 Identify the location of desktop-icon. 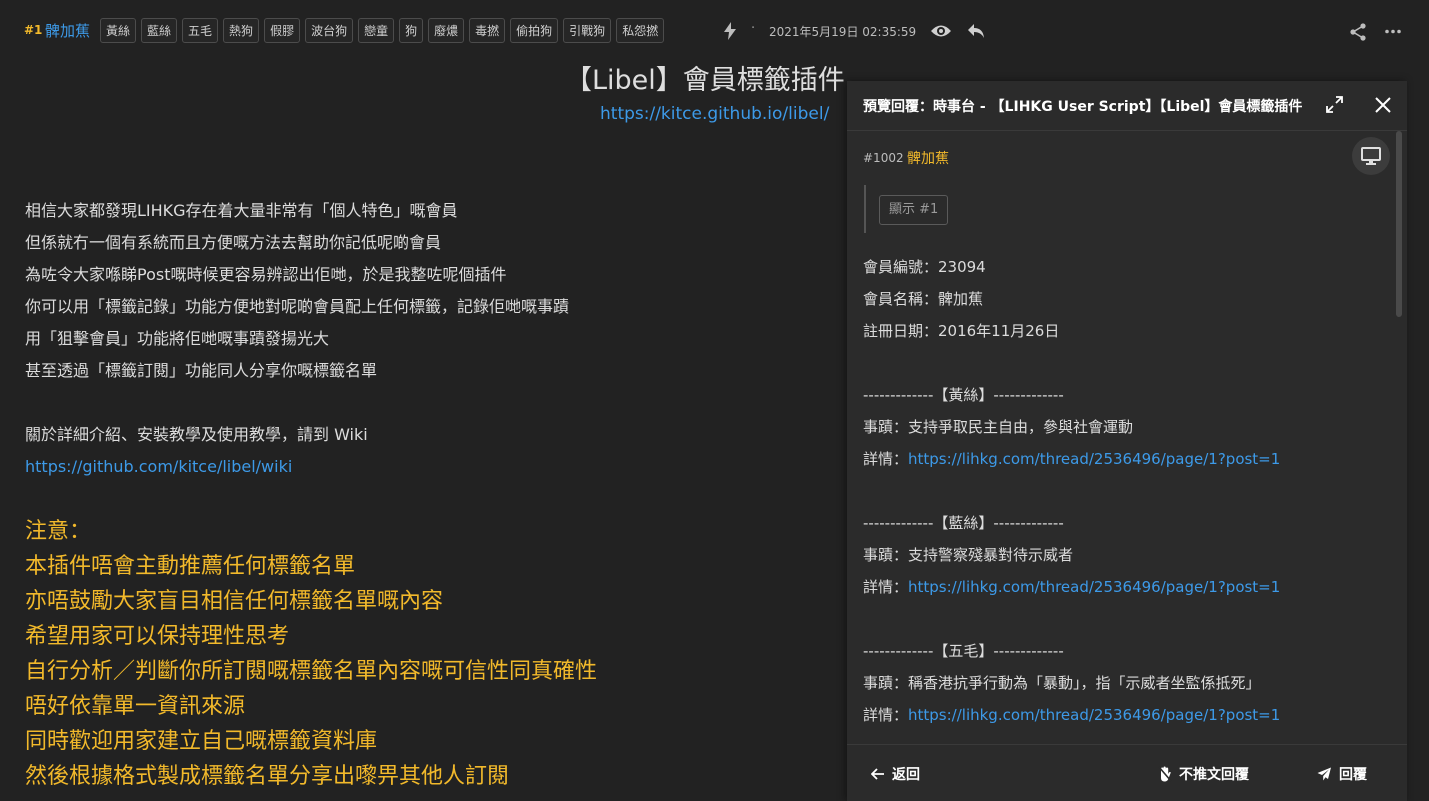
(1371, 156).